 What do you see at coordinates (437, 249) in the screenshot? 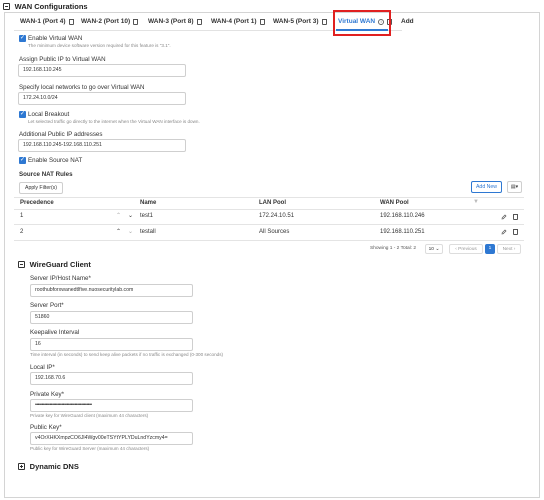
I see `chevron-down-icon: ⌄` at bounding box center [437, 249].